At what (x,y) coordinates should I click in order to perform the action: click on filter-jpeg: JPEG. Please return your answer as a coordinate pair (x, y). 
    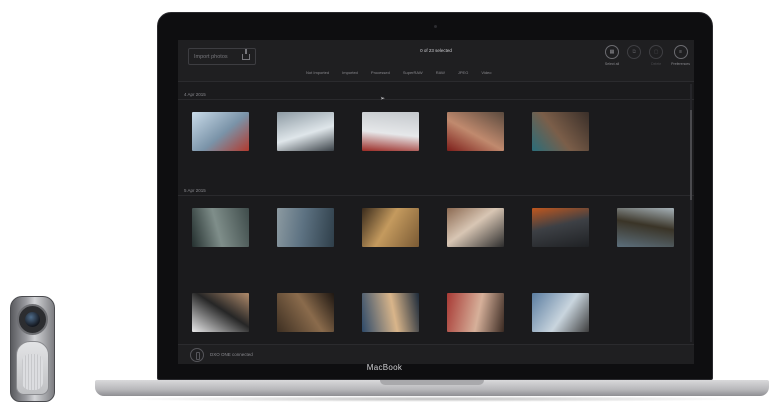
    Looking at the image, I should click on (463, 72).